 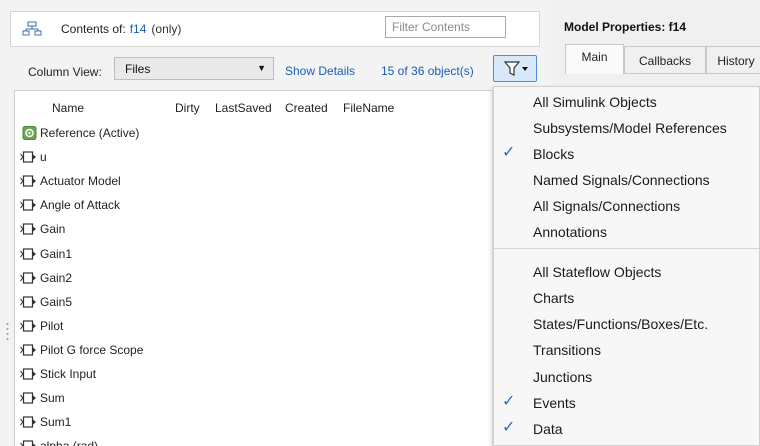 What do you see at coordinates (253, 254) in the screenshot?
I see `table-row: Gain1` at bounding box center [253, 254].